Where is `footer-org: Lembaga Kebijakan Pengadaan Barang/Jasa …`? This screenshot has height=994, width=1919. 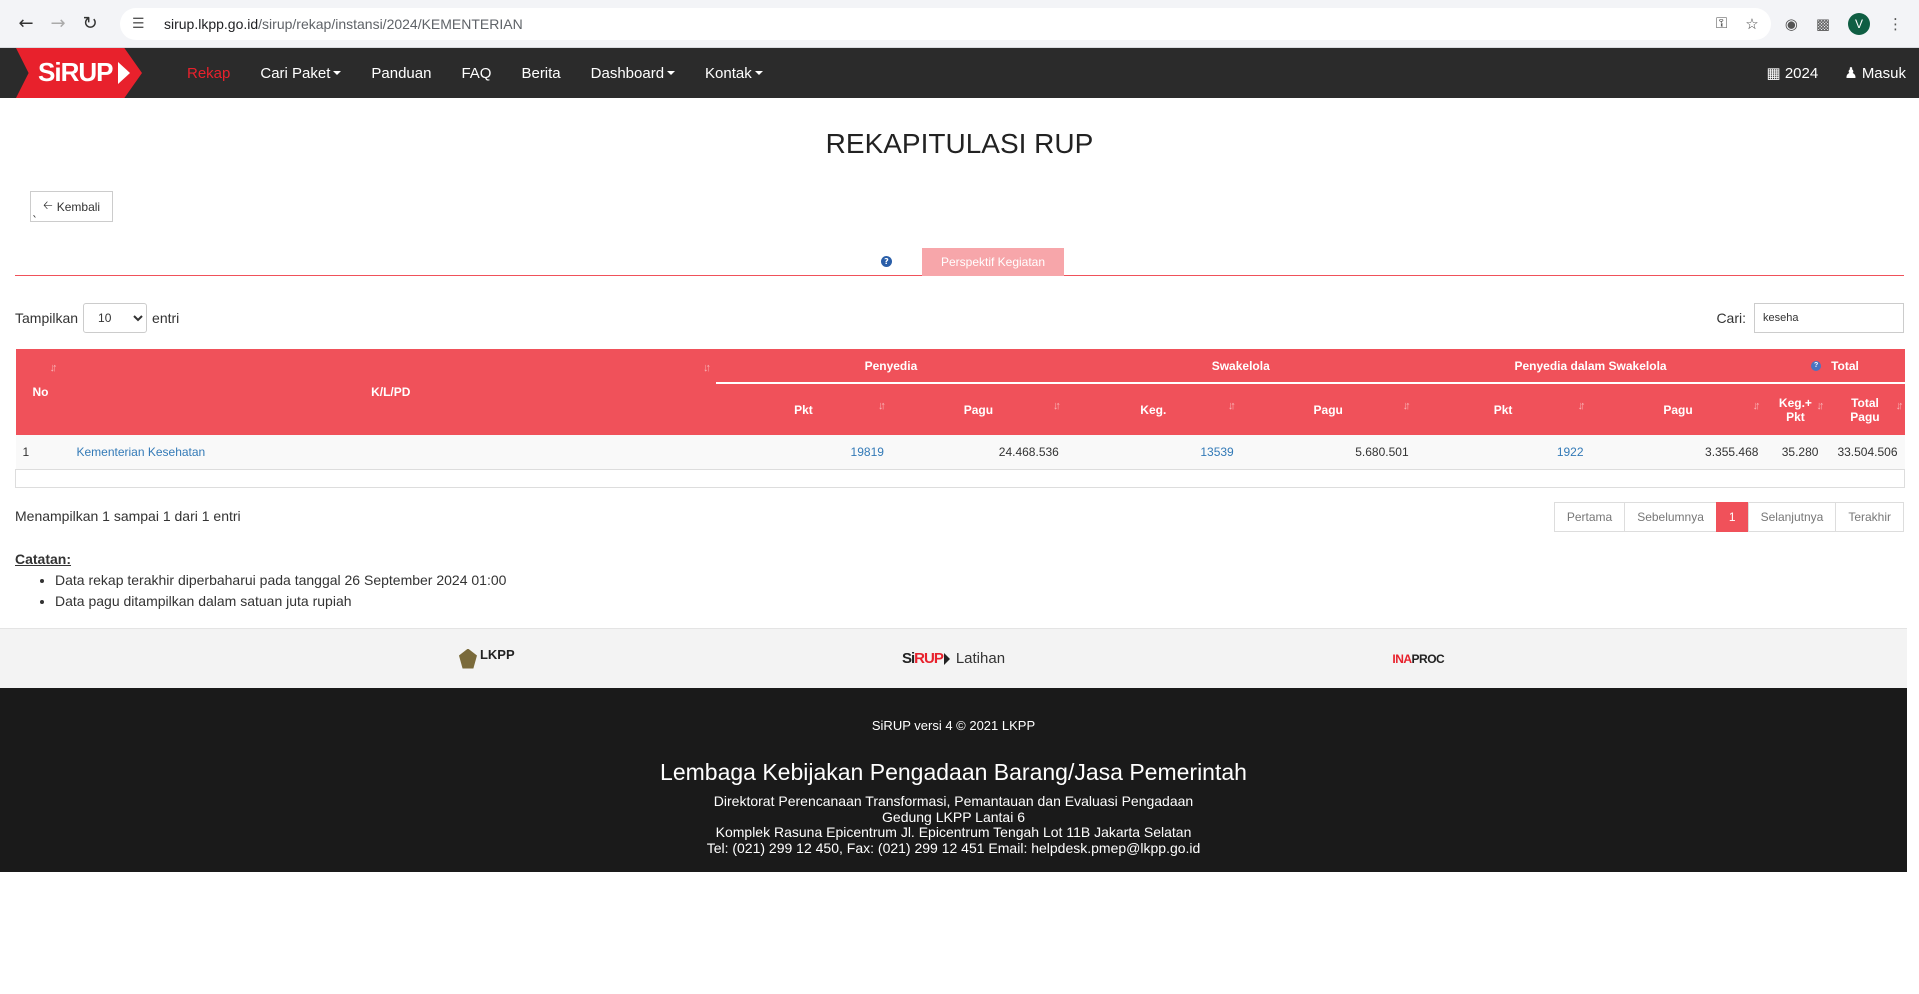
footer-org: Lembaga Kebijakan Pengadaan Barang/Jasa … is located at coordinates (953, 772).